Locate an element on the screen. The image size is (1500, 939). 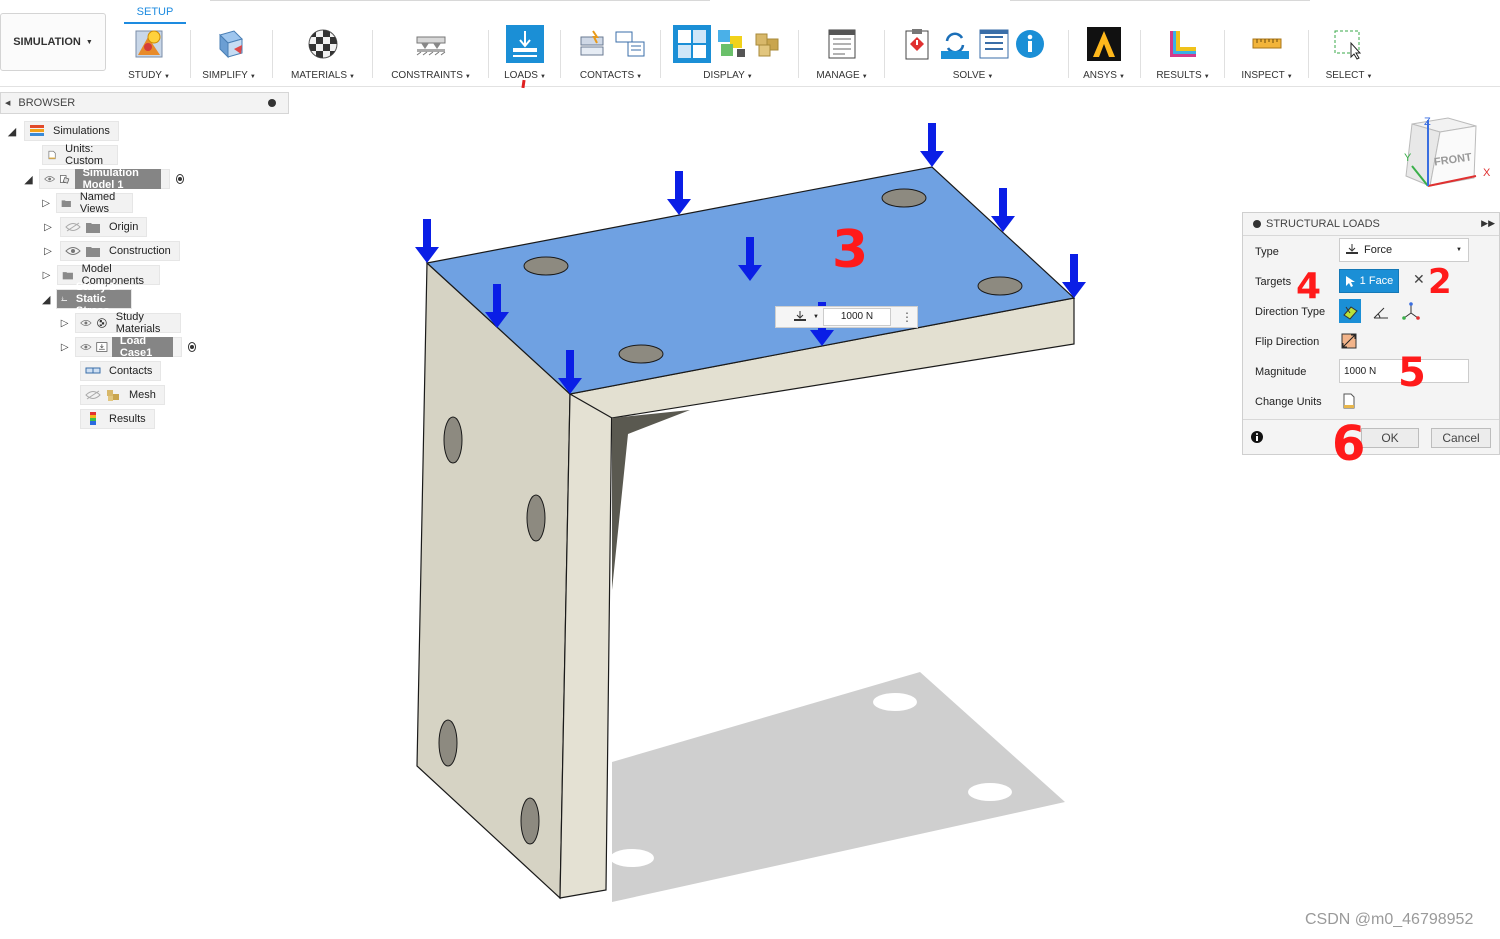
ok-button: OK is located at coordinates (1390, 438).